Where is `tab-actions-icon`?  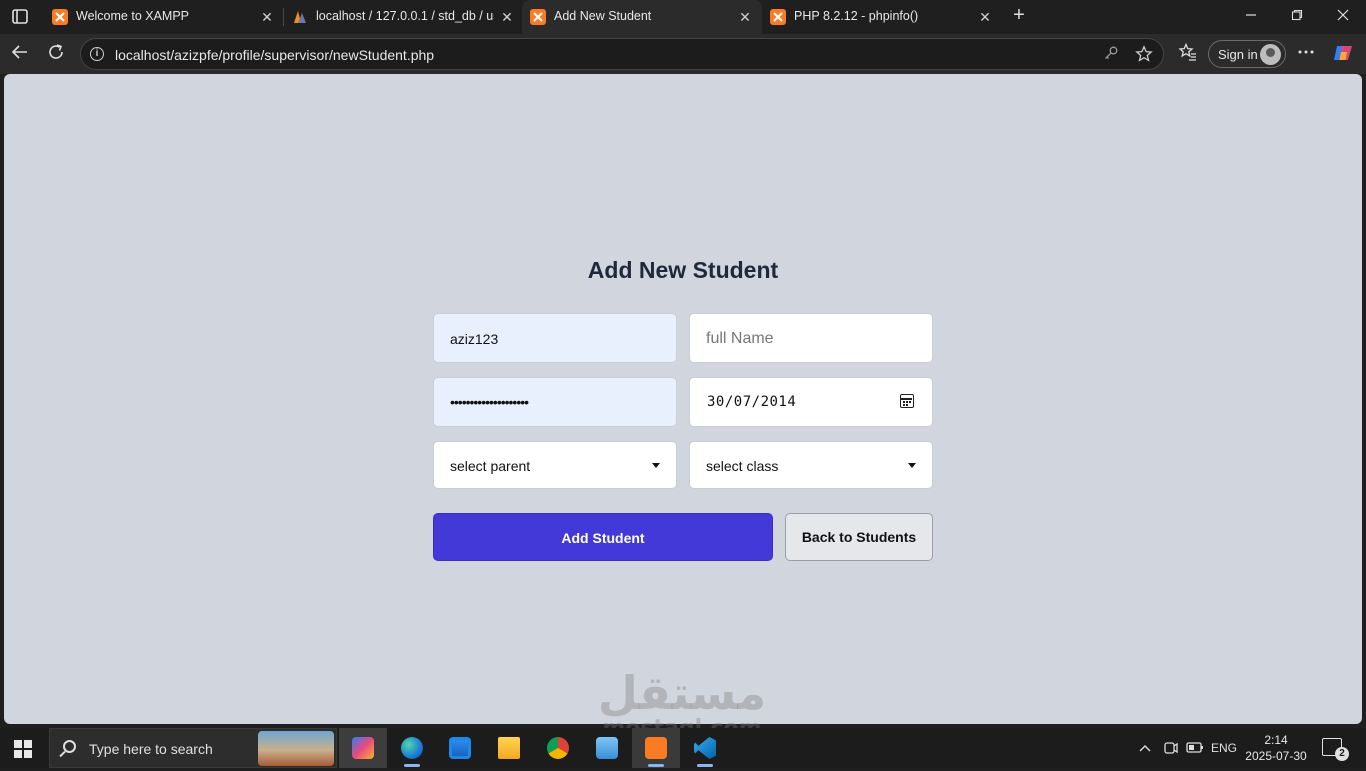
tab-actions-icon is located at coordinates (20, 16).